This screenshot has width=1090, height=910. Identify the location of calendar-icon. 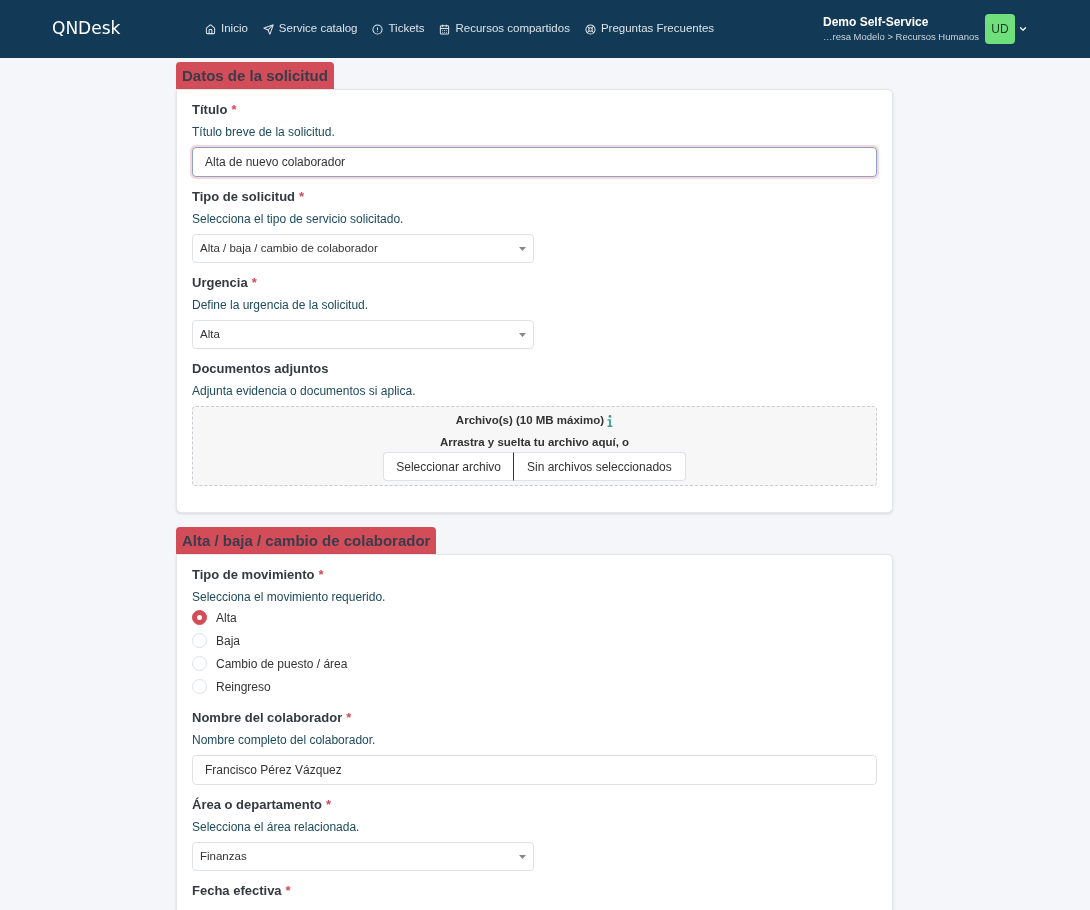
(445, 29).